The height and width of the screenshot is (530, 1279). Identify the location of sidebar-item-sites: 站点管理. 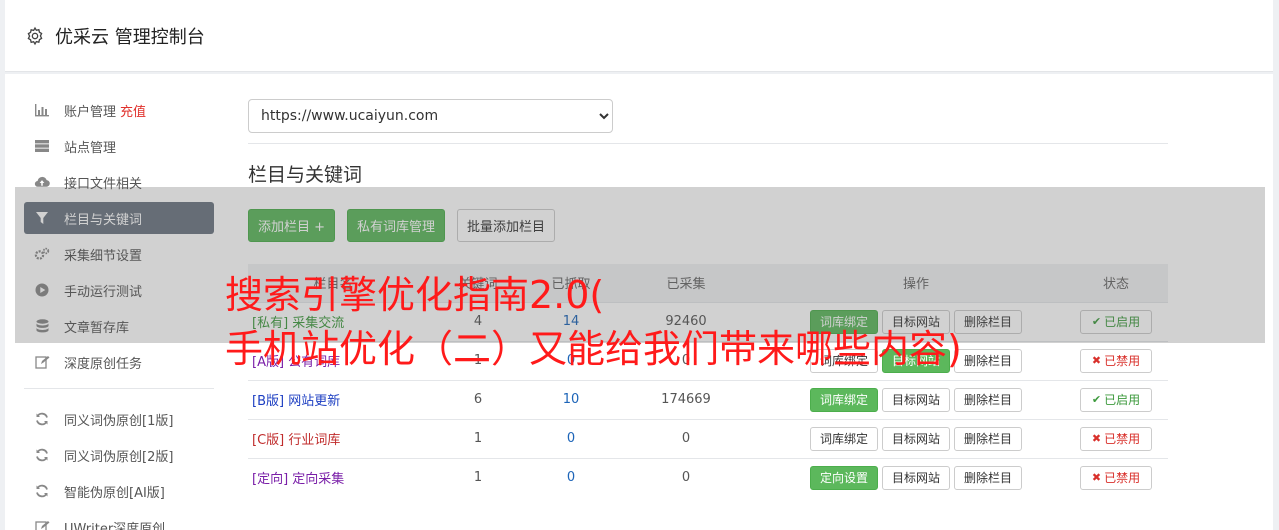
(119, 146).